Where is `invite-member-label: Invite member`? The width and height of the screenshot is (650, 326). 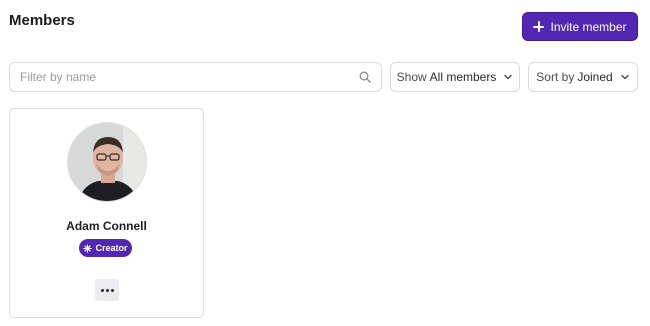 invite-member-label: Invite member is located at coordinates (588, 26).